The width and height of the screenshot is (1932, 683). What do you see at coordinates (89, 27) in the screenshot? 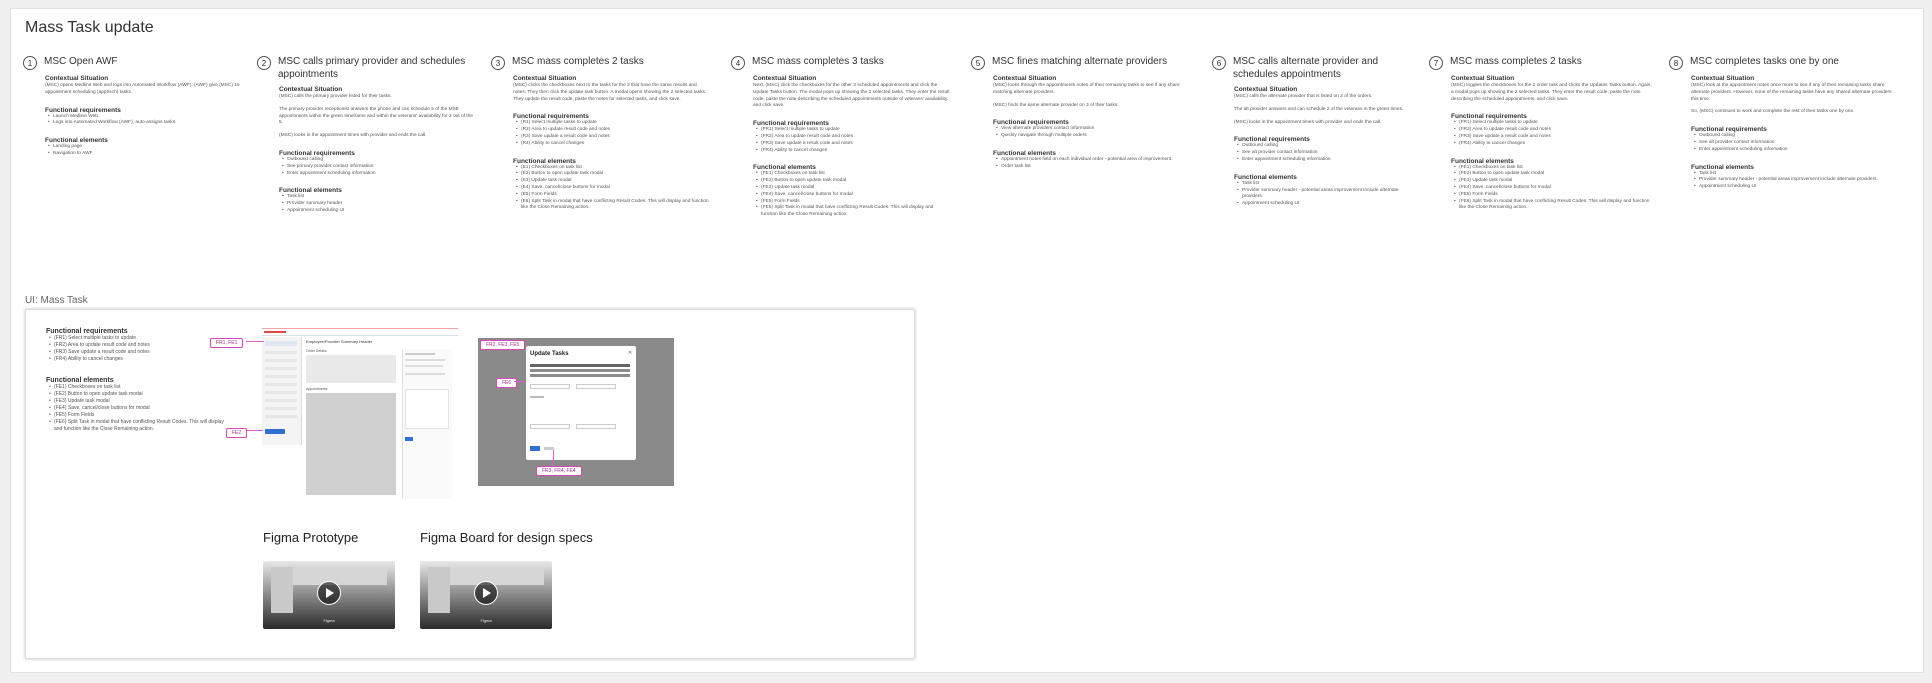
I see `board-title: Mass Task update` at bounding box center [89, 27].